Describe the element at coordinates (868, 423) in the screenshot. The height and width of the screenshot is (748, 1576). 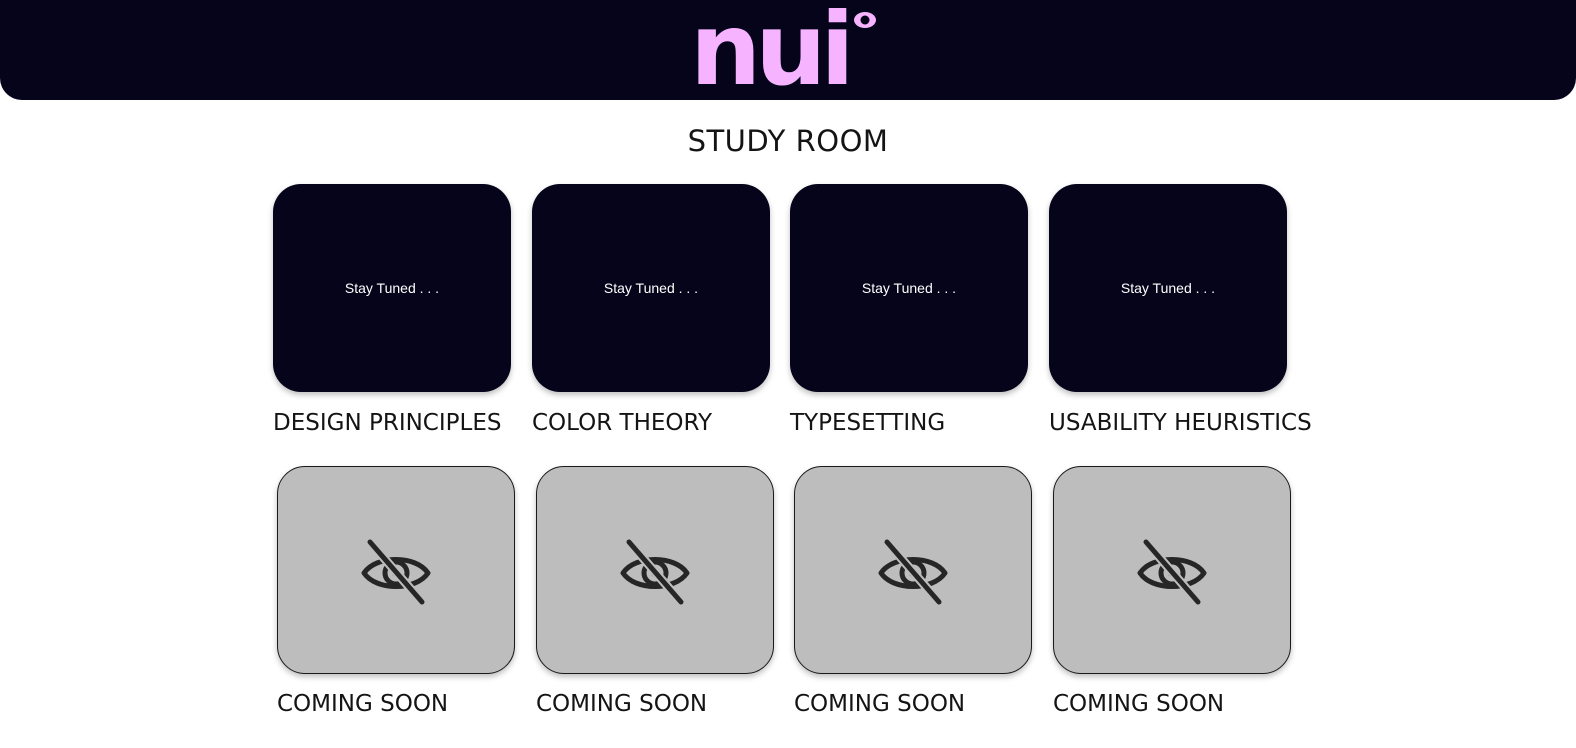
I see `topic-caption-typesetting: TYPESETTING` at that location.